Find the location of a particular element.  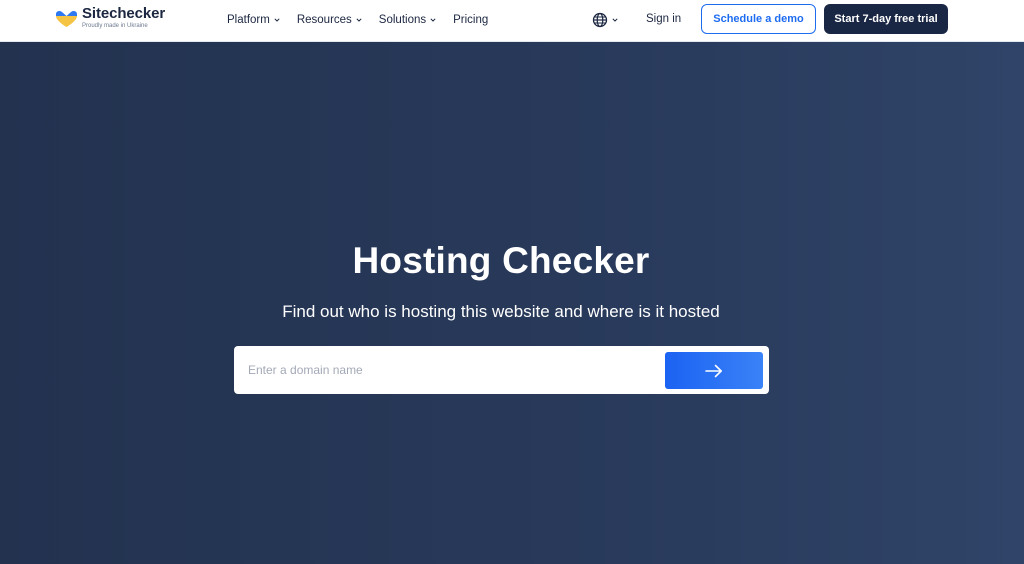

heart-logo-icon is located at coordinates (66, 18).